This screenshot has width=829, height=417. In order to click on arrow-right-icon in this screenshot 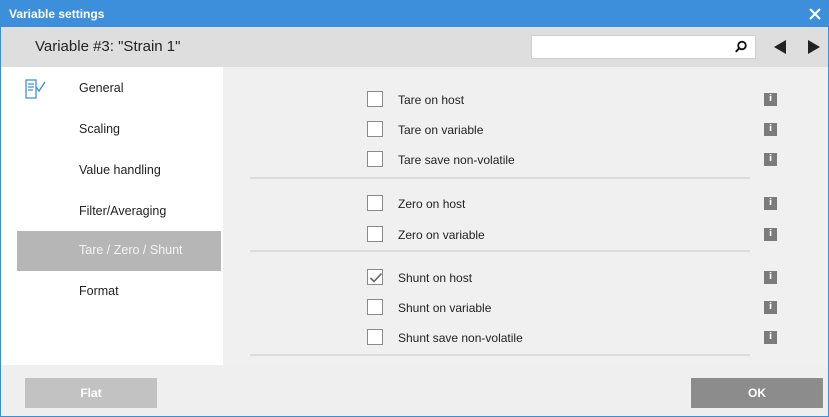, I will do `click(814, 47)`.